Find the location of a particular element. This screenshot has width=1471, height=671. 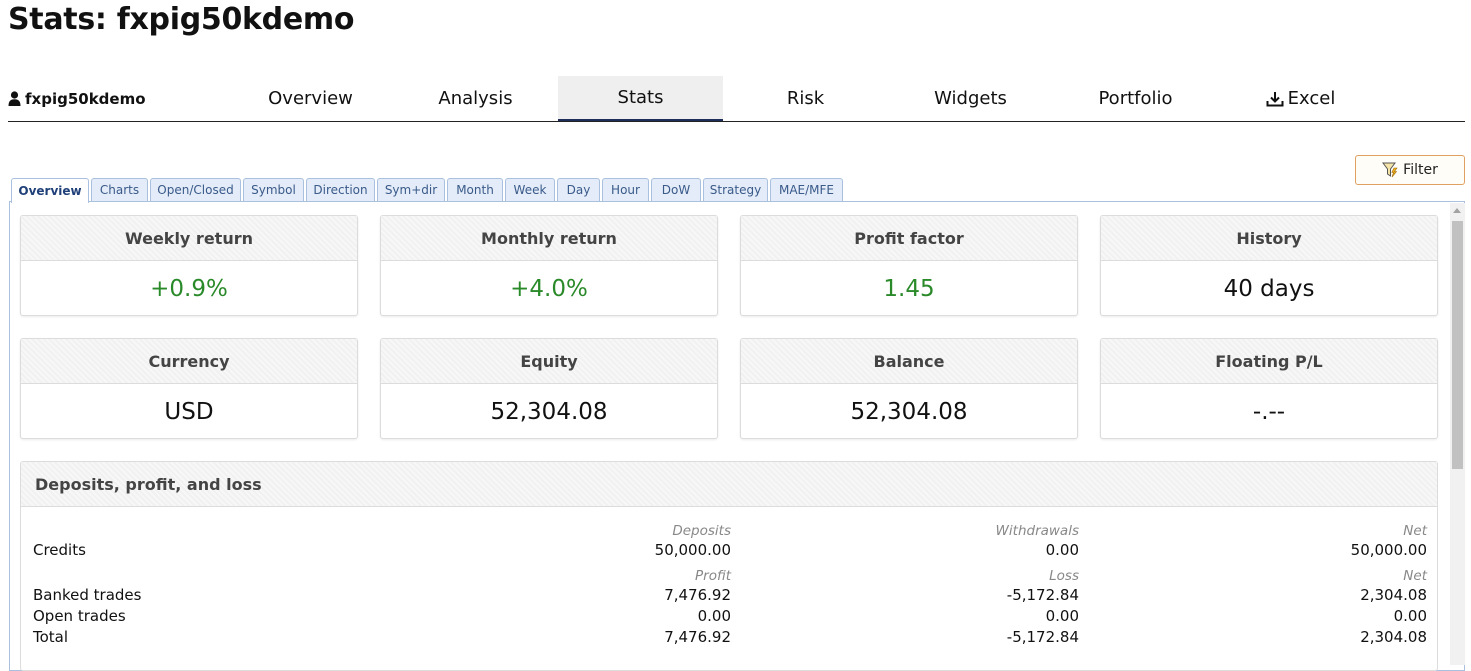

card-title: Equity is located at coordinates (549, 361).